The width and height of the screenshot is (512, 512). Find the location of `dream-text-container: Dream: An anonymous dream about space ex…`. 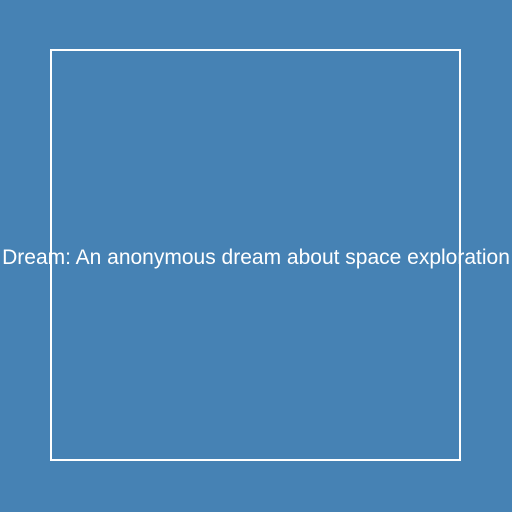

dream-text-container: Dream: An anonymous dream about space ex… is located at coordinates (256, 258).